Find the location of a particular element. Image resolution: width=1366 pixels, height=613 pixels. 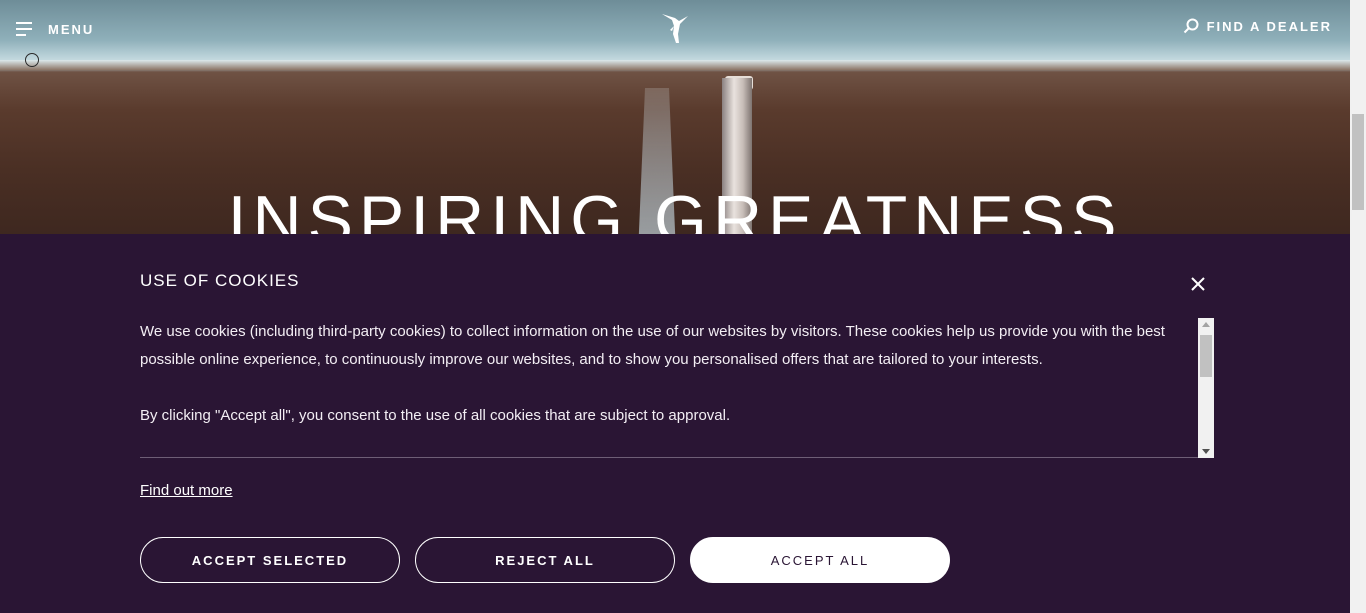

accept-selected-button: ACCEPT SELECTED is located at coordinates (270, 560).